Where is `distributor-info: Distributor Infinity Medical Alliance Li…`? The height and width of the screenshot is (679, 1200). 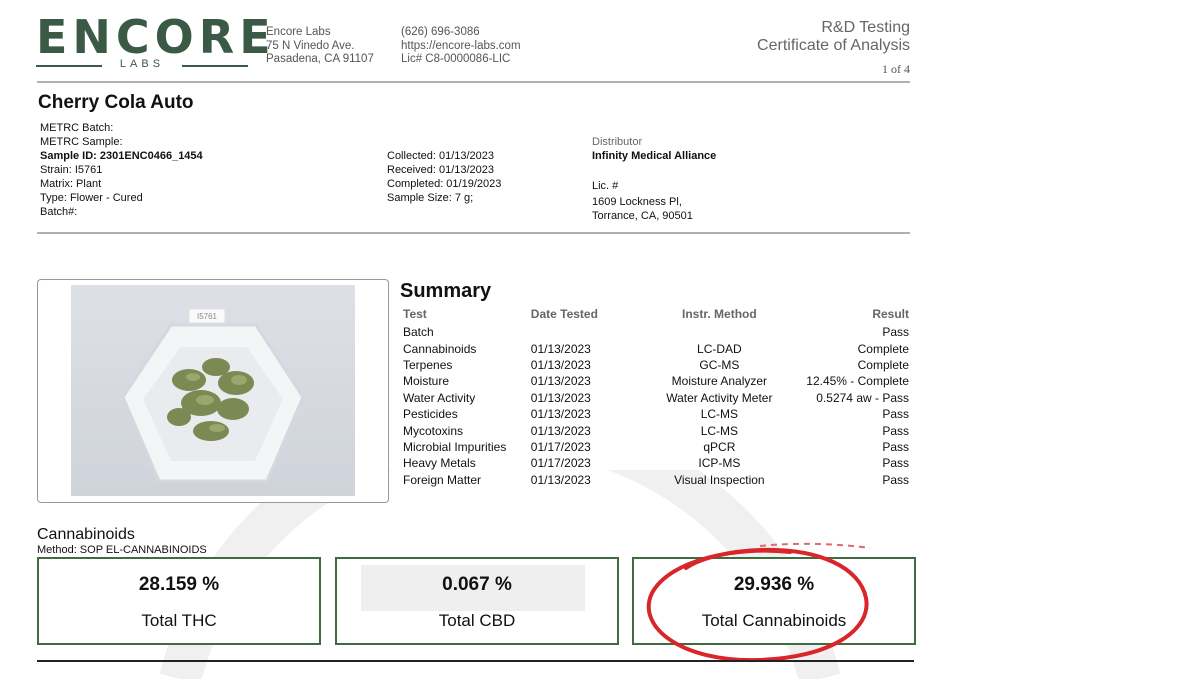
distributor-info: Distributor Infinity Medical Alliance Li… is located at coordinates (654, 179).